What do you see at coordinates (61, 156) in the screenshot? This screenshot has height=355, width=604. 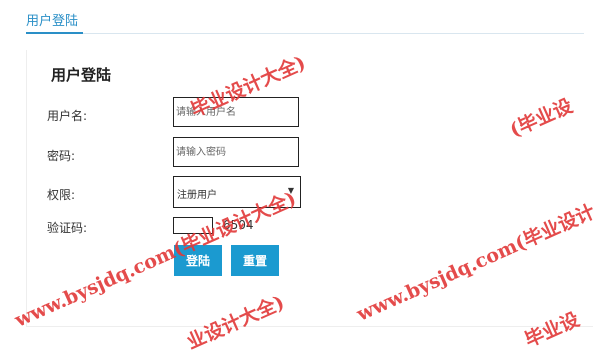 I see `password-label: 密码:` at bounding box center [61, 156].